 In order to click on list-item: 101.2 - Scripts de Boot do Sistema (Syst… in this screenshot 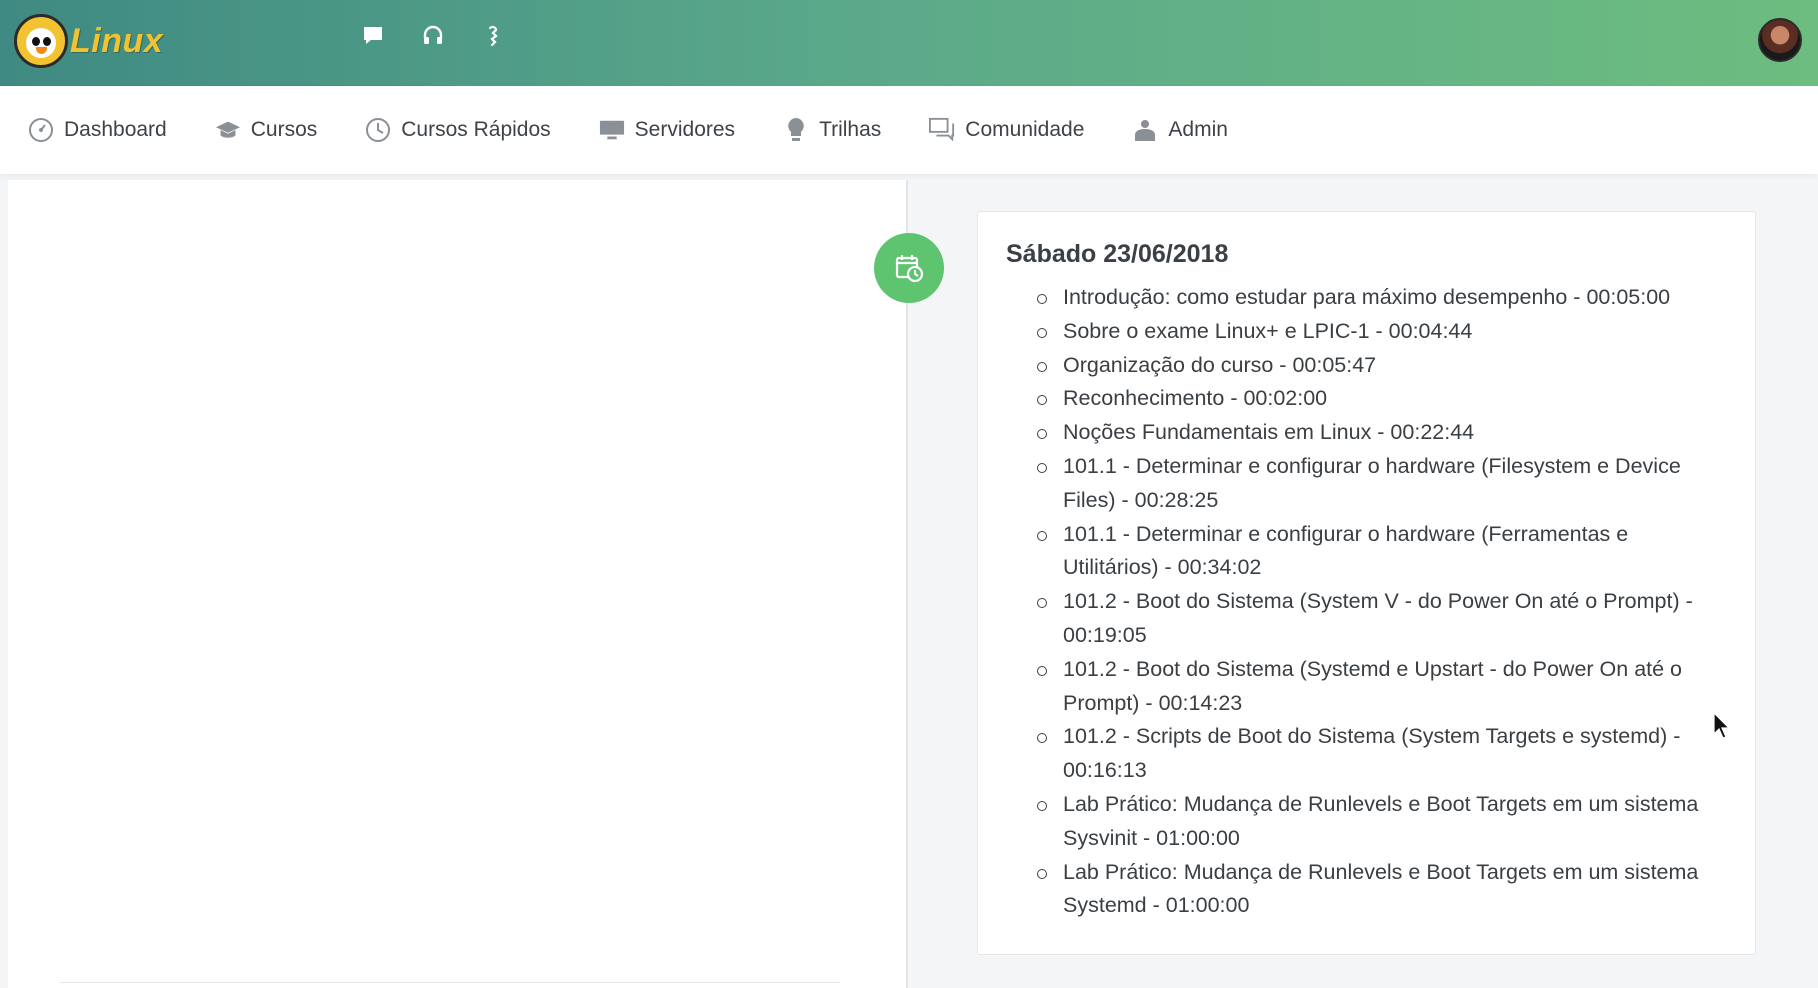, I will do `click(1381, 754)`.